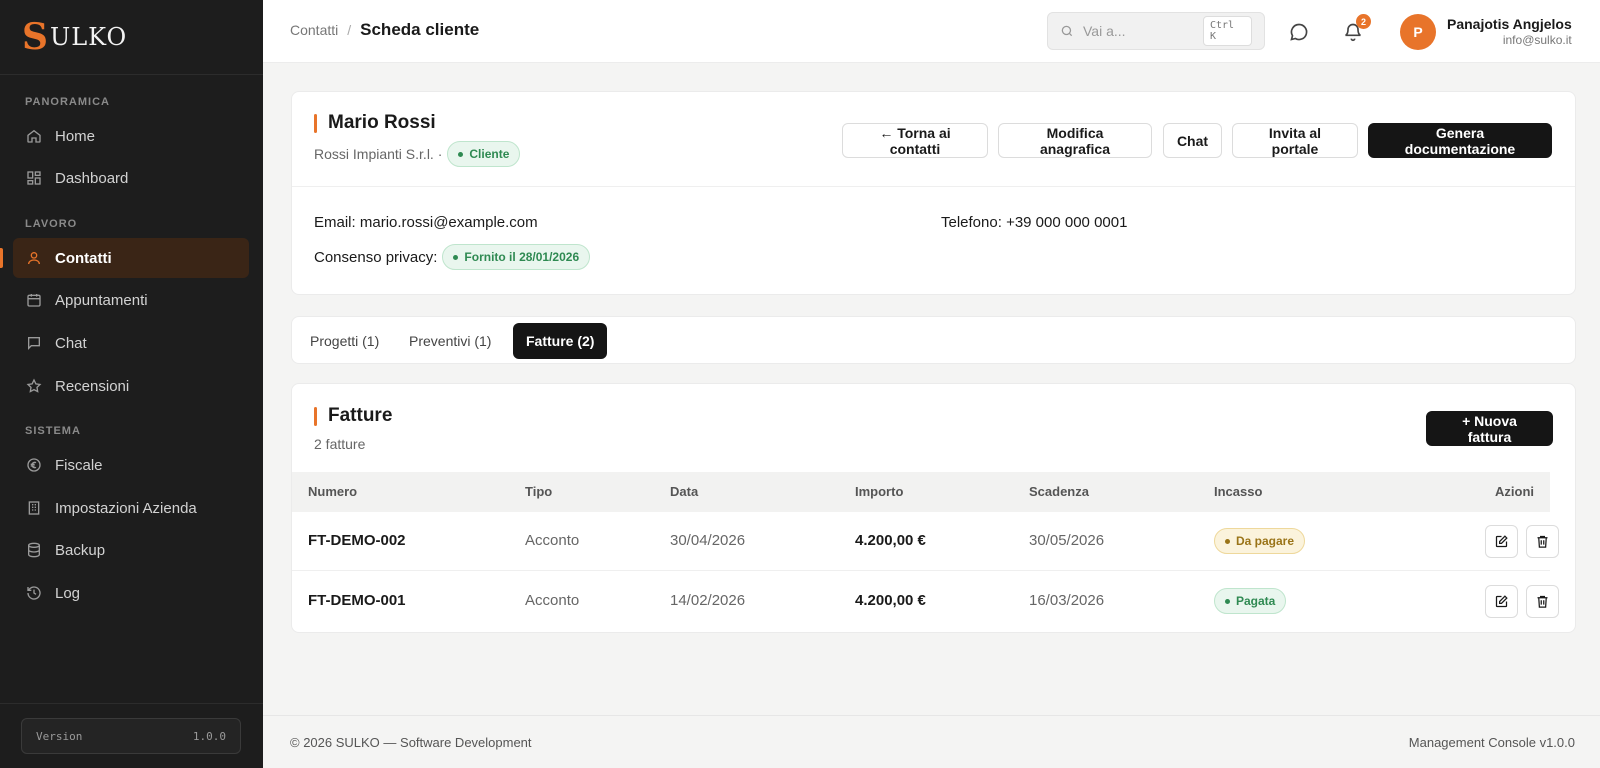  What do you see at coordinates (340, 444) in the screenshot?
I see `invoices-count: 2 fatture` at bounding box center [340, 444].